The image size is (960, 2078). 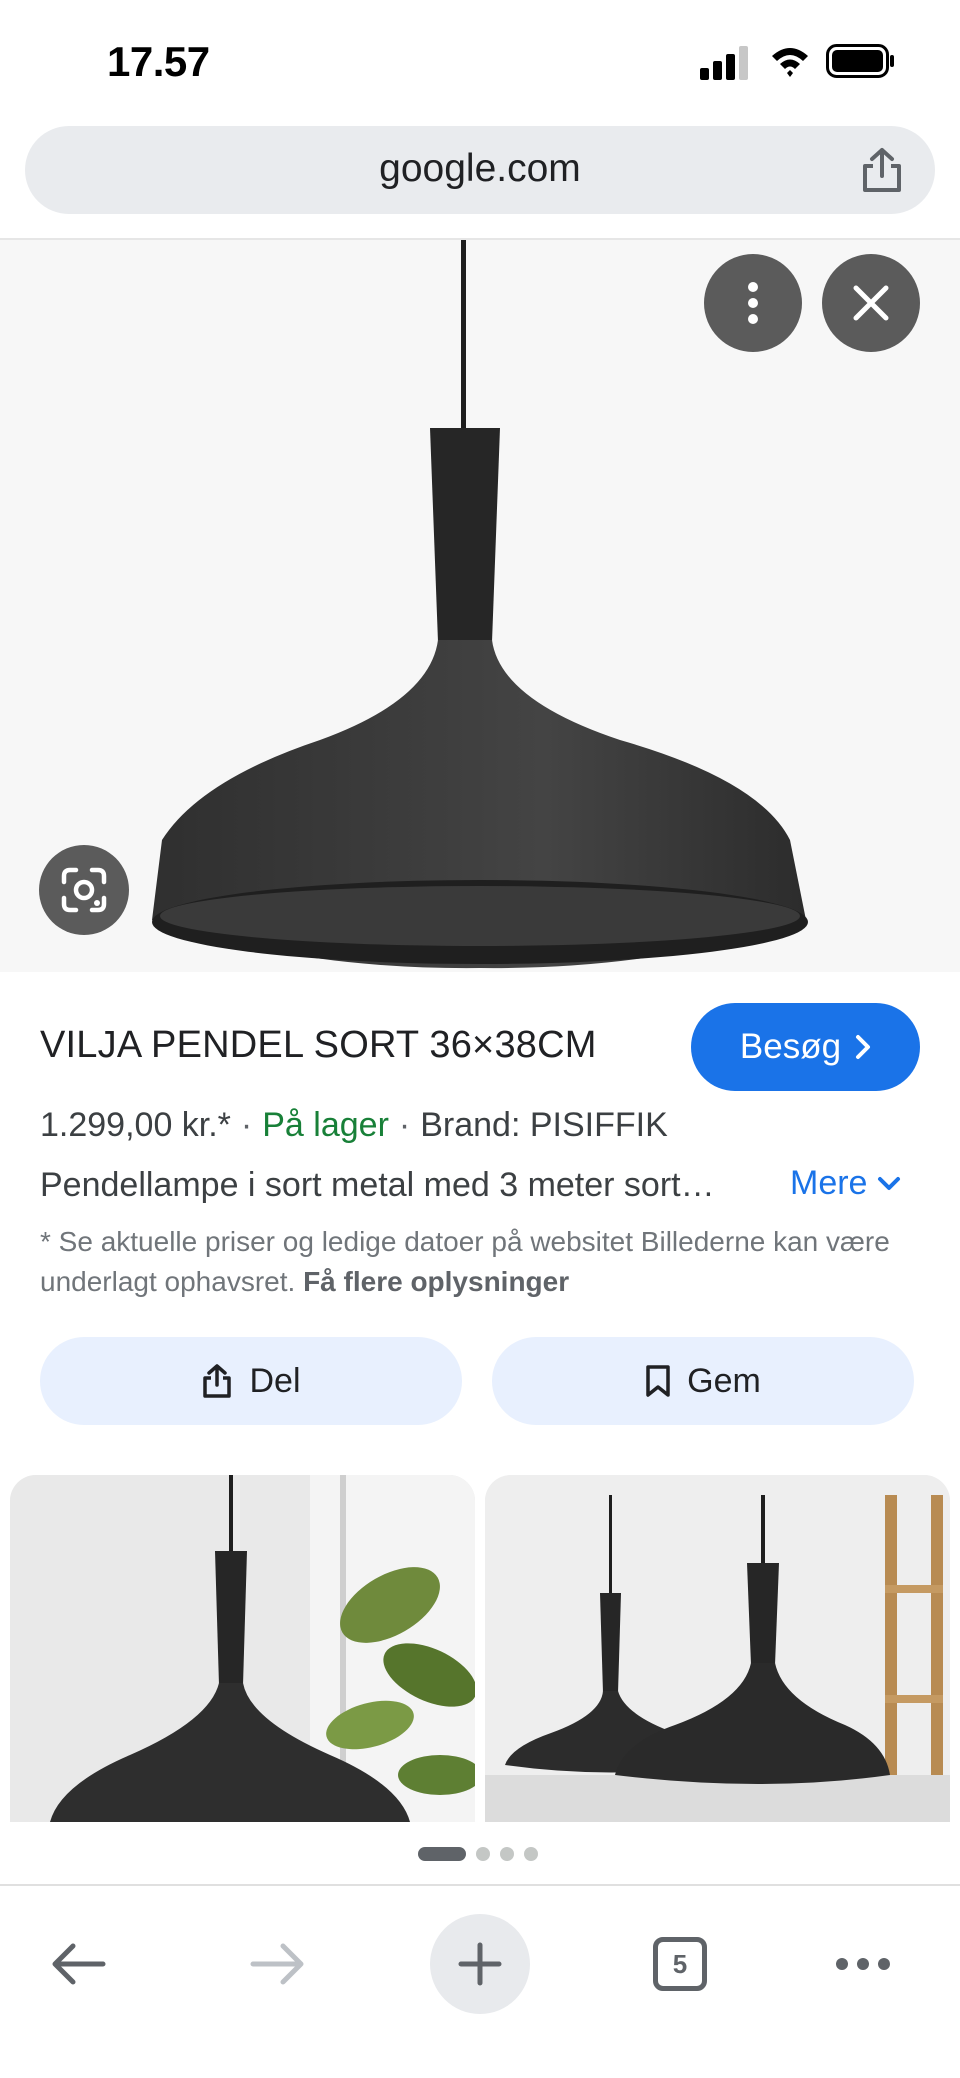 What do you see at coordinates (829, 1183) in the screenshot?
I see `more-label: Mere` at bounding box center [829, 1183].